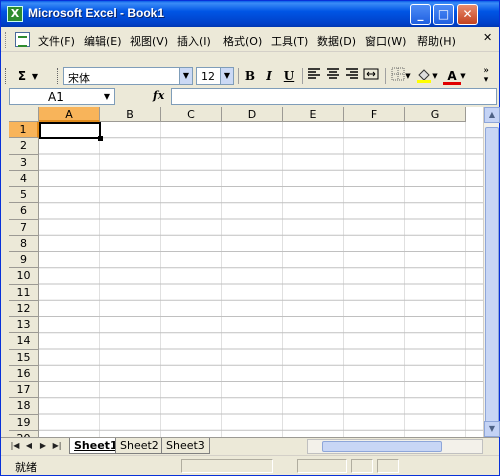 The height and width of the screenshot is (476, 500). What do you see at coordinates (24, 308) in the screenshot?
I see `row-header-12: 12` at bounding box center [24, 308].